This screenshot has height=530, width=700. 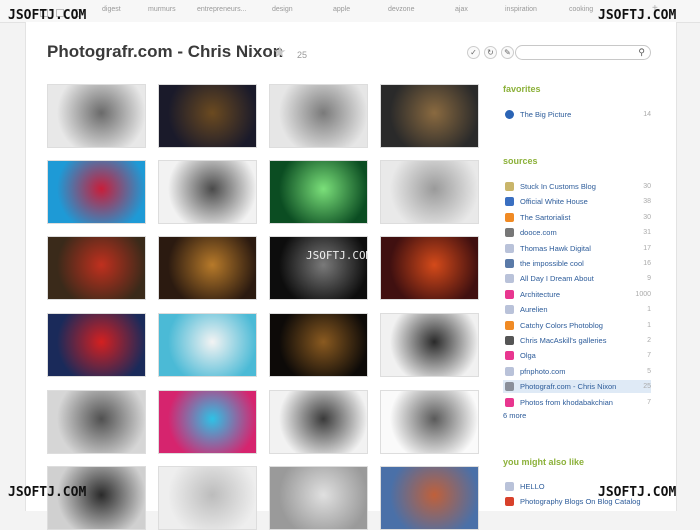 What do you see at coordinates (282, 9) in the screenshot?
I see `nav-item: design` at bounding box center [282, 9].